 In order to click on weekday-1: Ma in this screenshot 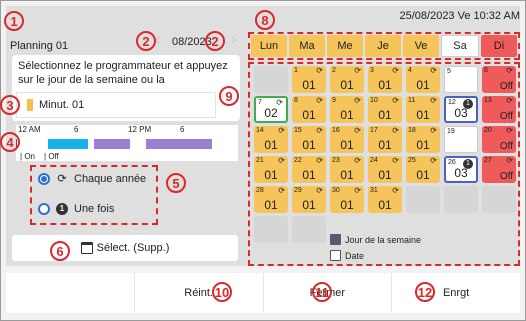, I will do `click(307, 46)`.